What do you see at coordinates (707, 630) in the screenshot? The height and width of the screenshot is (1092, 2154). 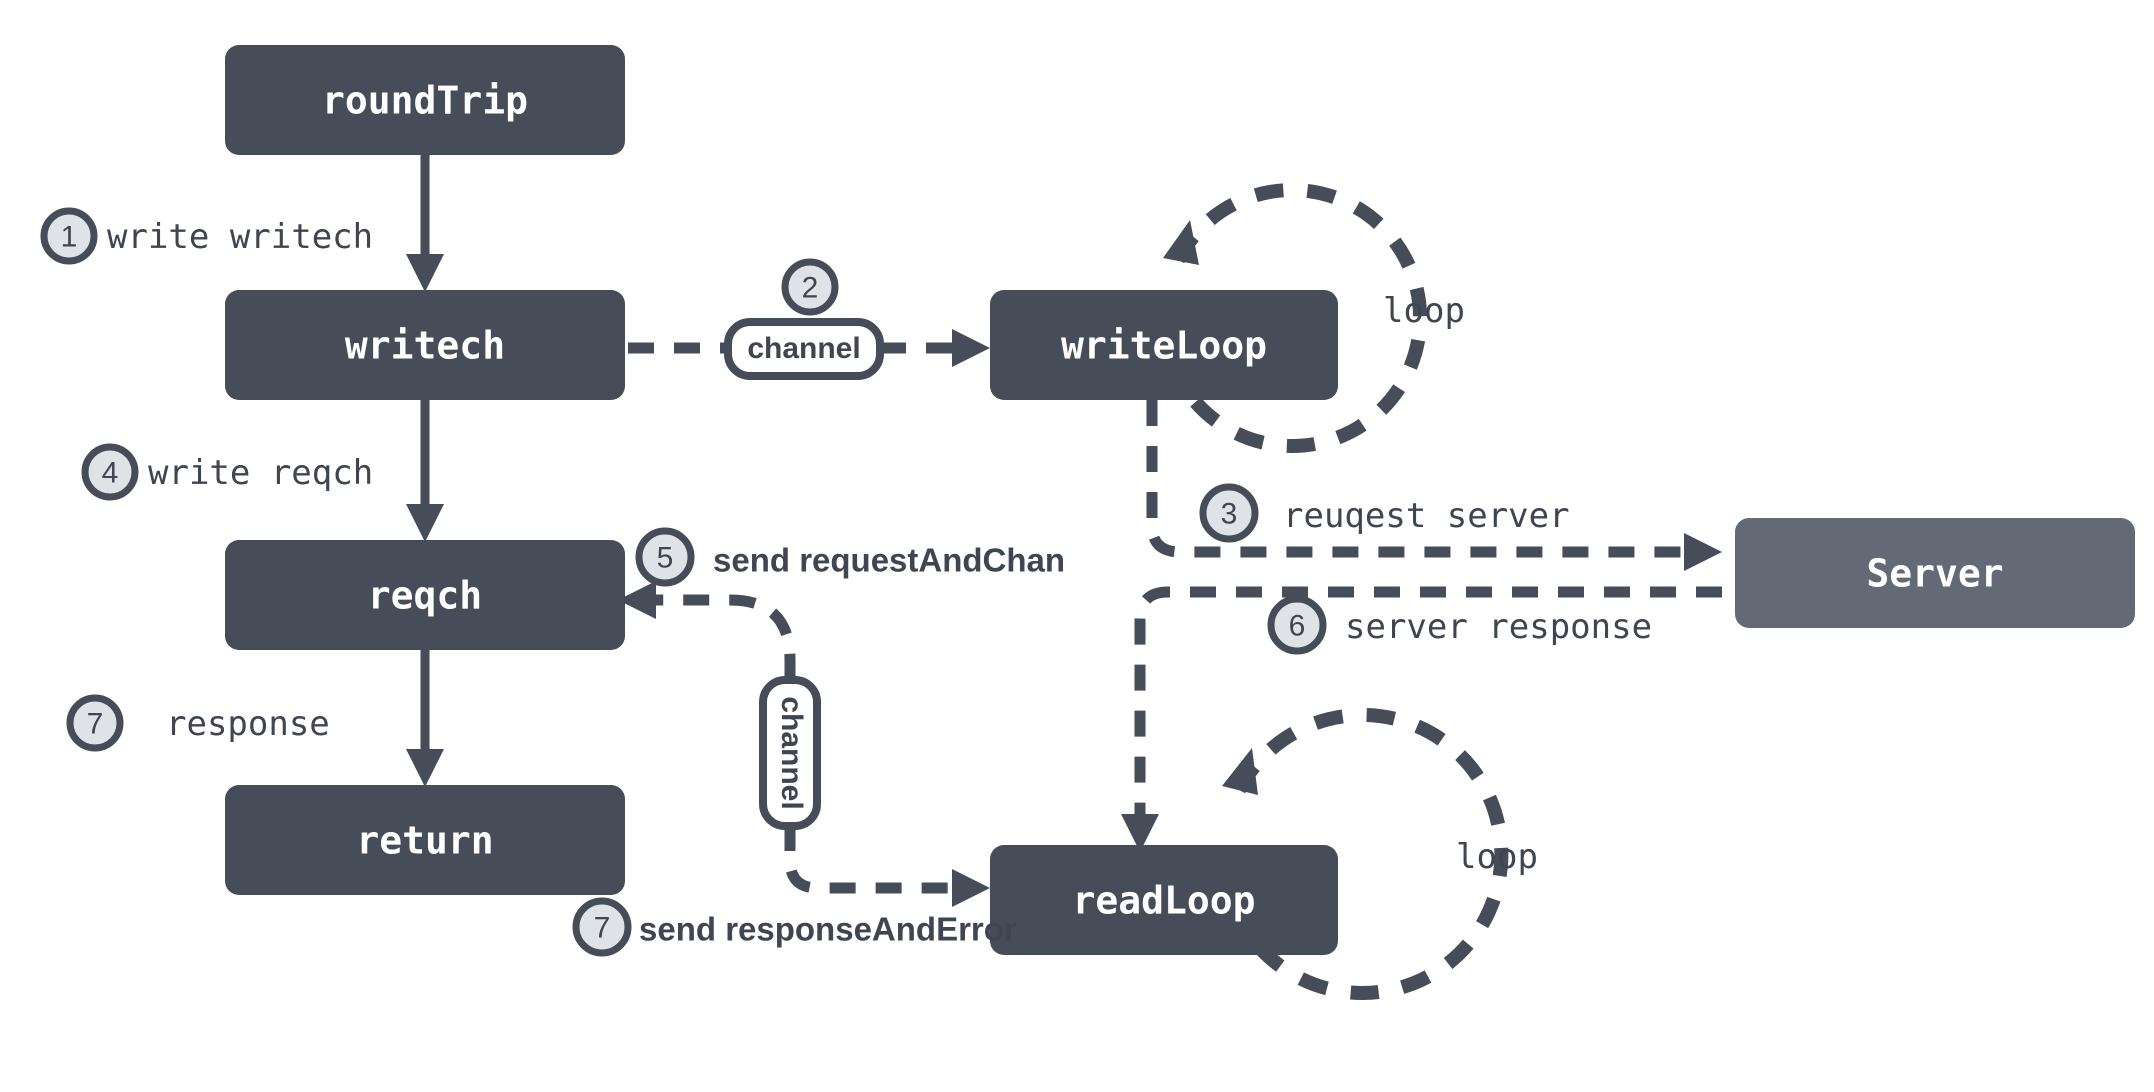 I see `edge-channel-vertical-top` at bounding box center [707, 630].